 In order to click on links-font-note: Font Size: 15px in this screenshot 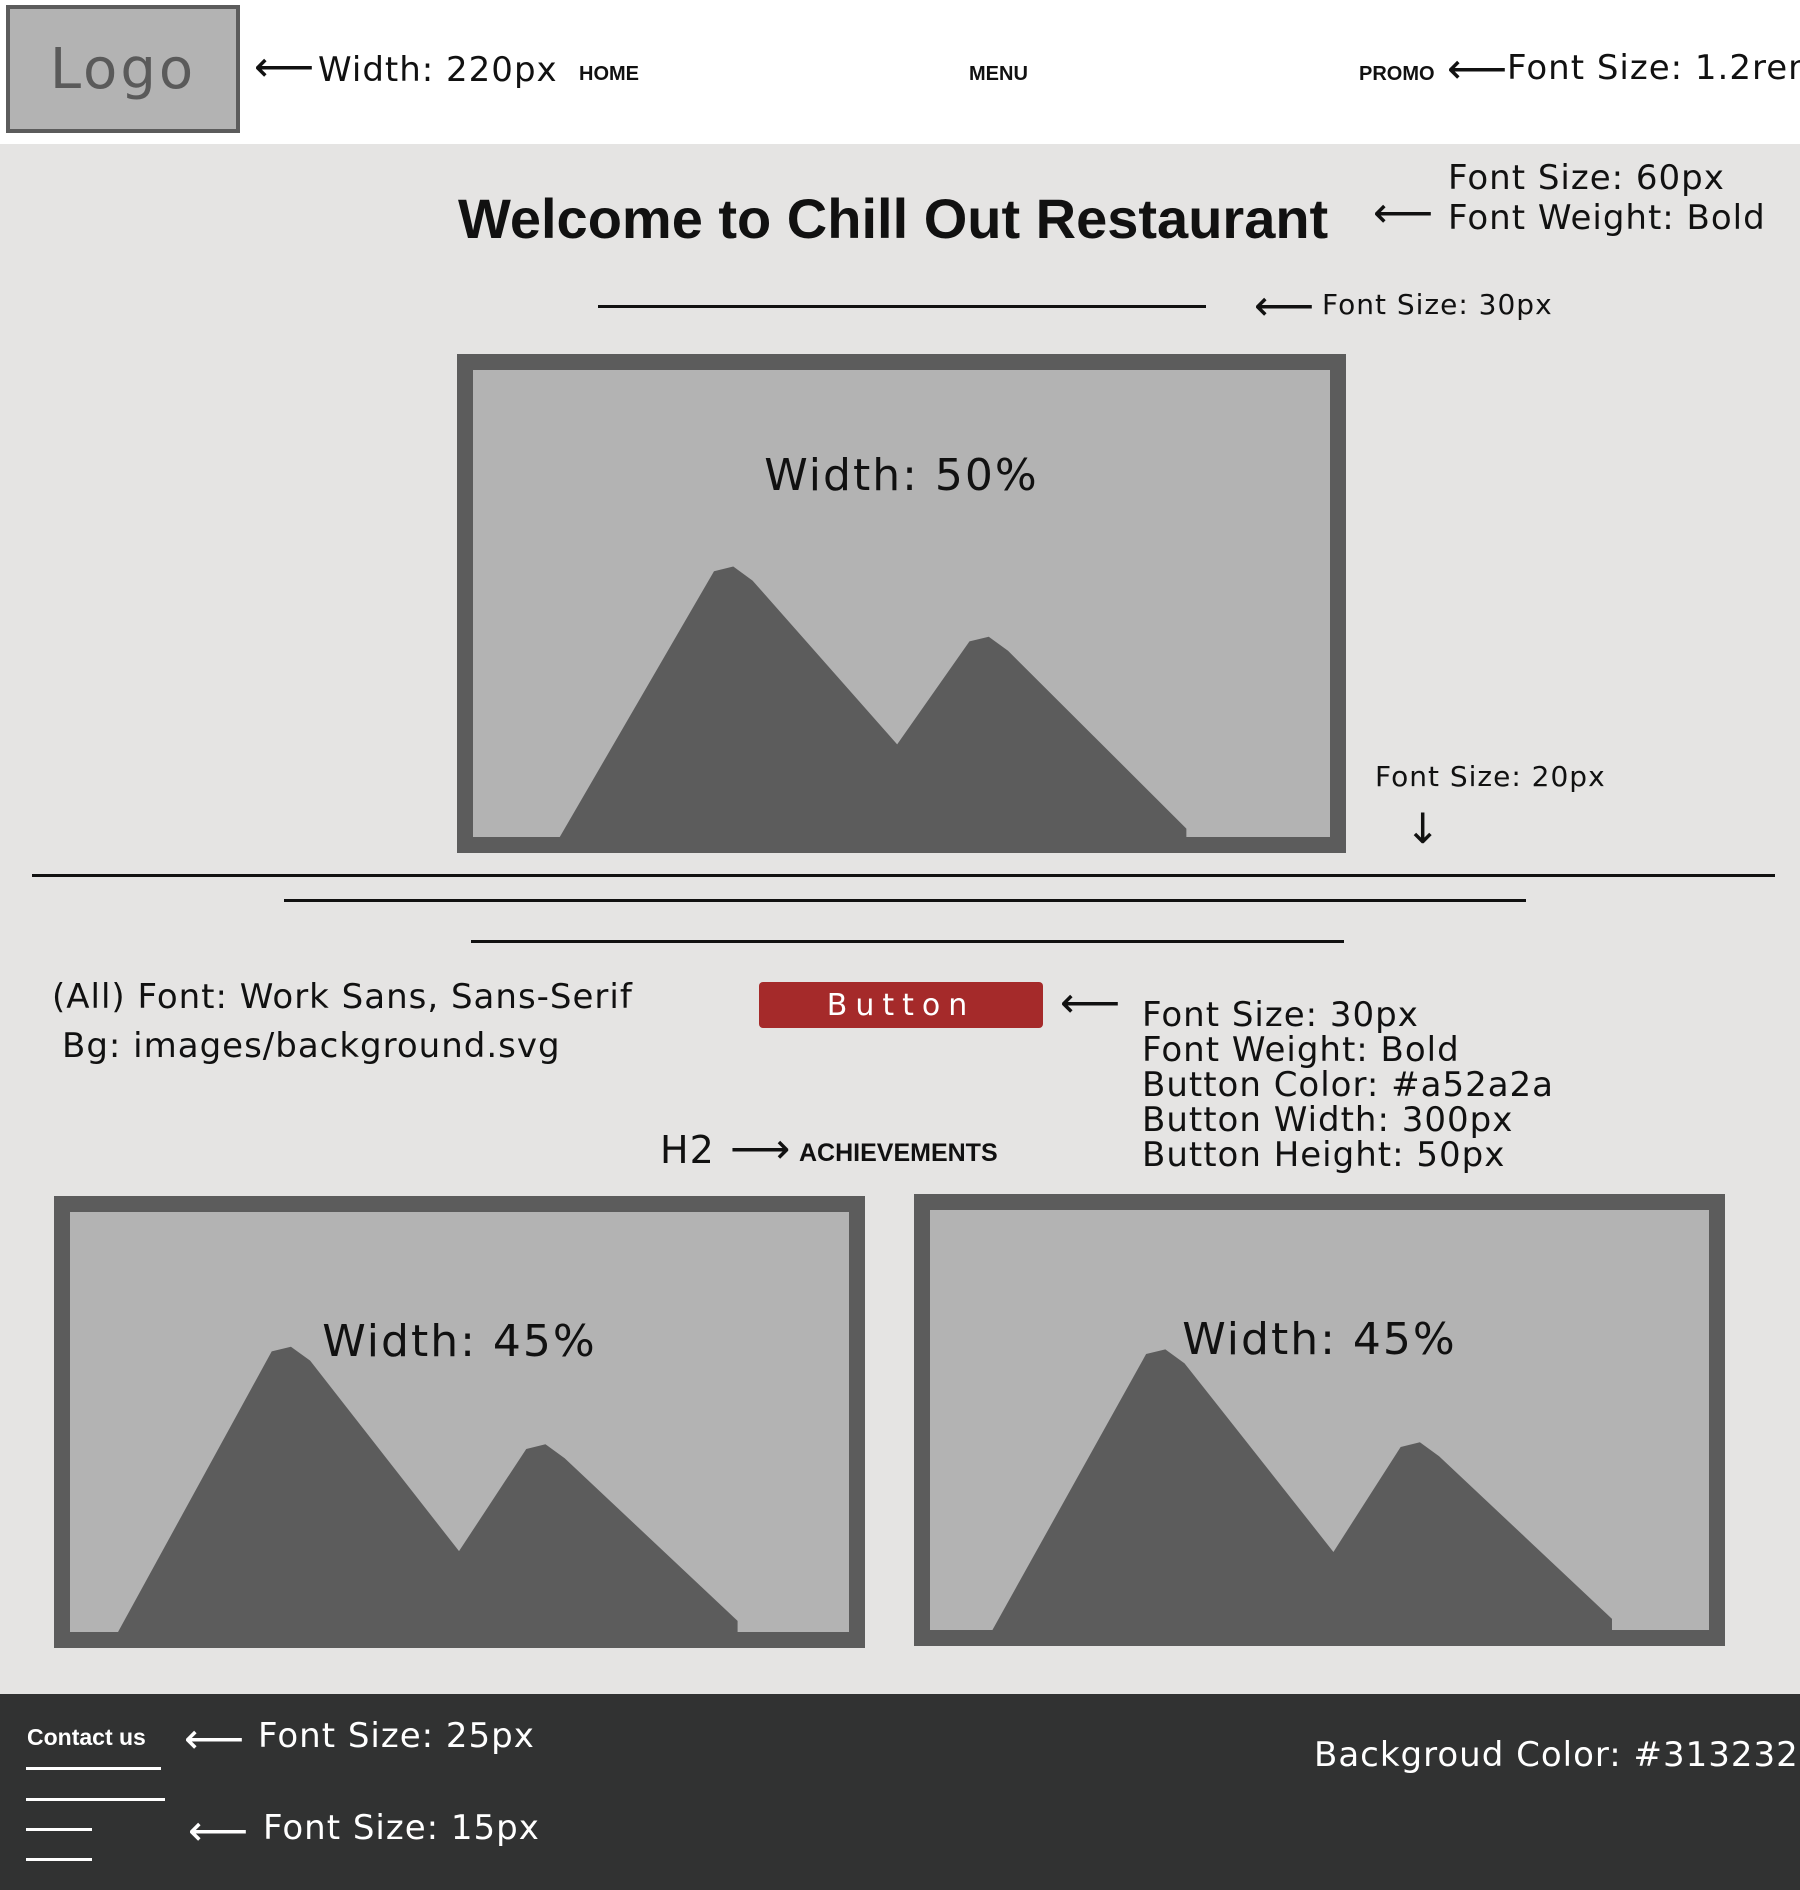, I will do `click(401, 1828)`.